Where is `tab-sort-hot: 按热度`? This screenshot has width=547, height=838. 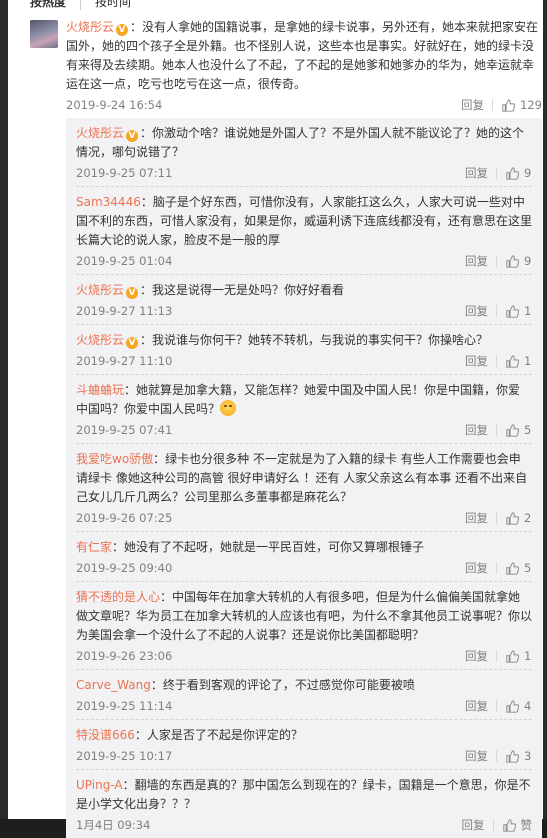 tab-sort-hot: 按热度 is located at coordinates (48, 4).